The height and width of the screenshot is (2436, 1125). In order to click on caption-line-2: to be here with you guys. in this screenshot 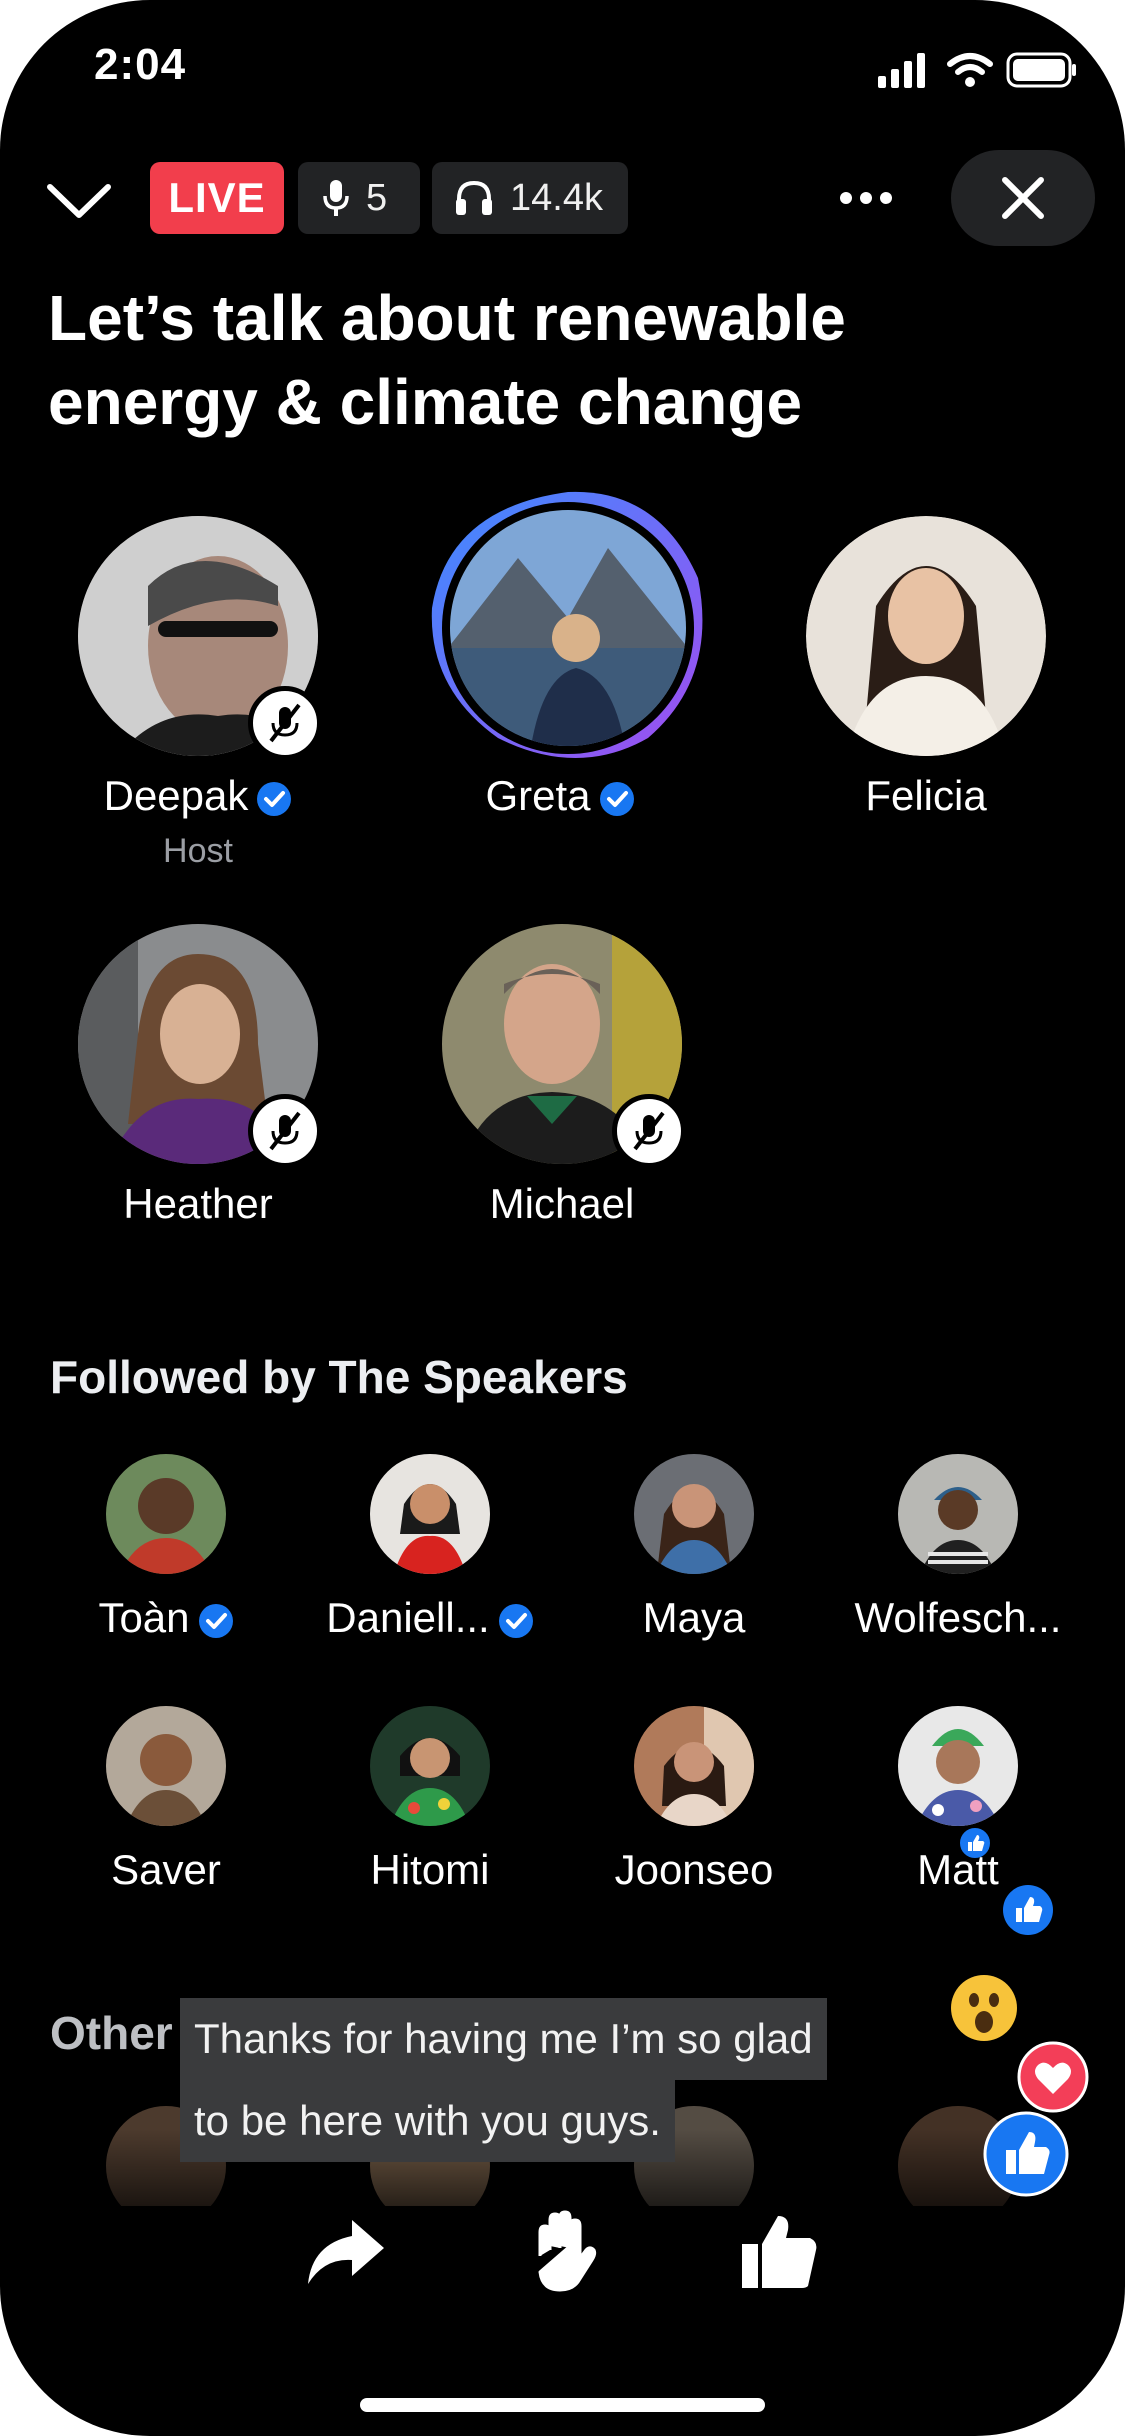, I will do `click(427, 2121)`.